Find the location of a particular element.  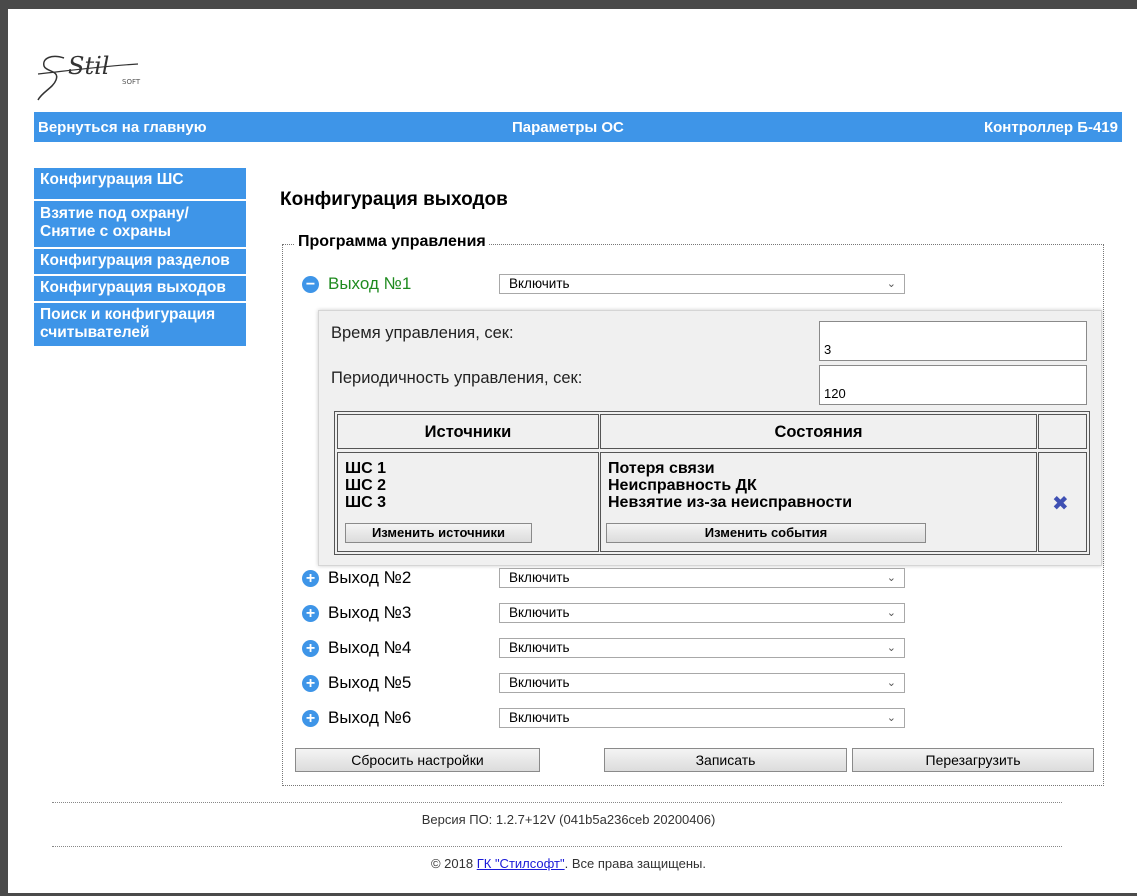

copyright-suffix: . Все права защищены. is located at coordinates (635, 863).